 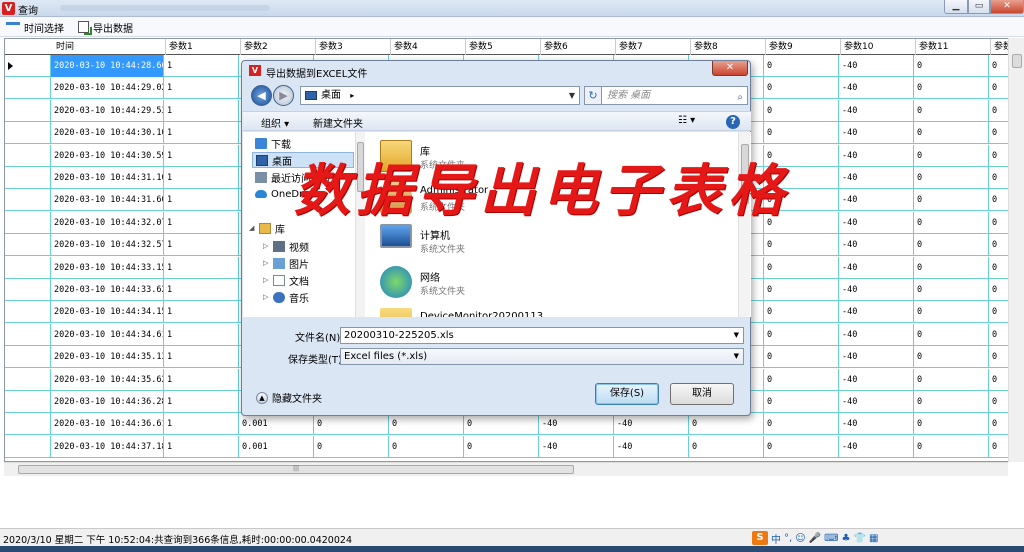 I want to click on table-cell: 0.001, so click(x=276, y=424).